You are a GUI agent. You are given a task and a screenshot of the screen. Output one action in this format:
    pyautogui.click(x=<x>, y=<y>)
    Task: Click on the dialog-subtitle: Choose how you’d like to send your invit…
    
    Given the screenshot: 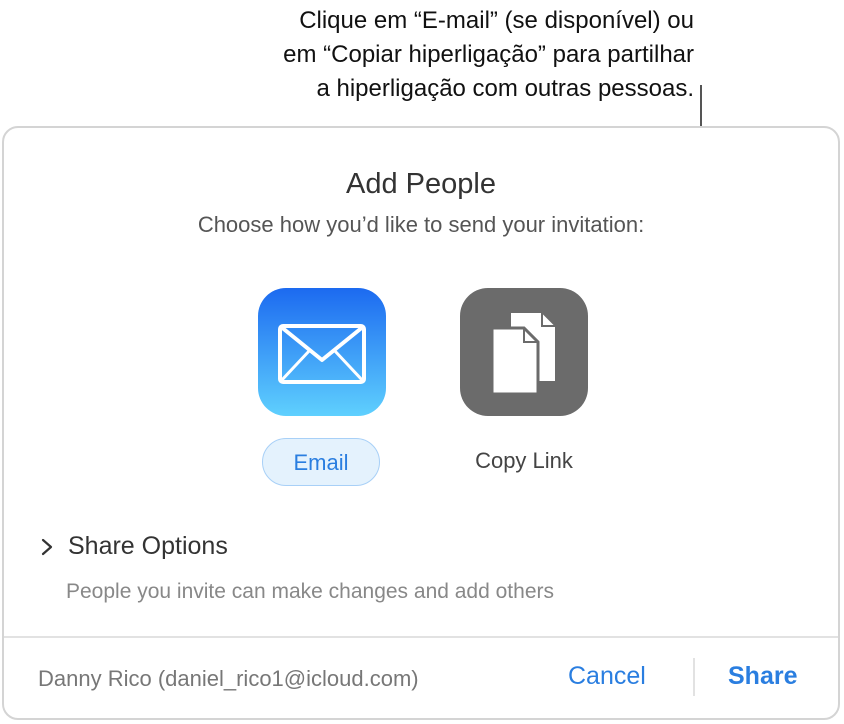 What is the action you would take?
    pyautogui.click(x=421, y=224)
    